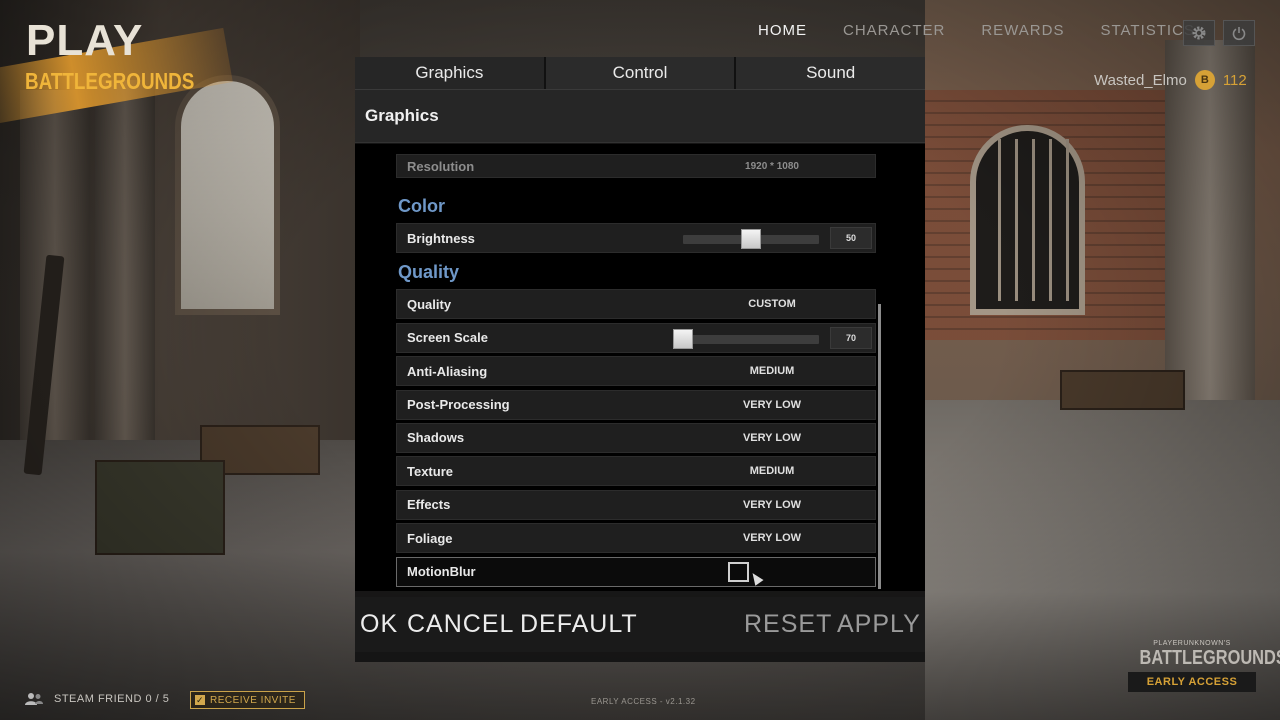 This screenshot has width=1280, height=720. What do you see at coordinates (441, 572) in the screenshot?
I see `setting-label: MotionBlur` at bounding box center [441, 572].